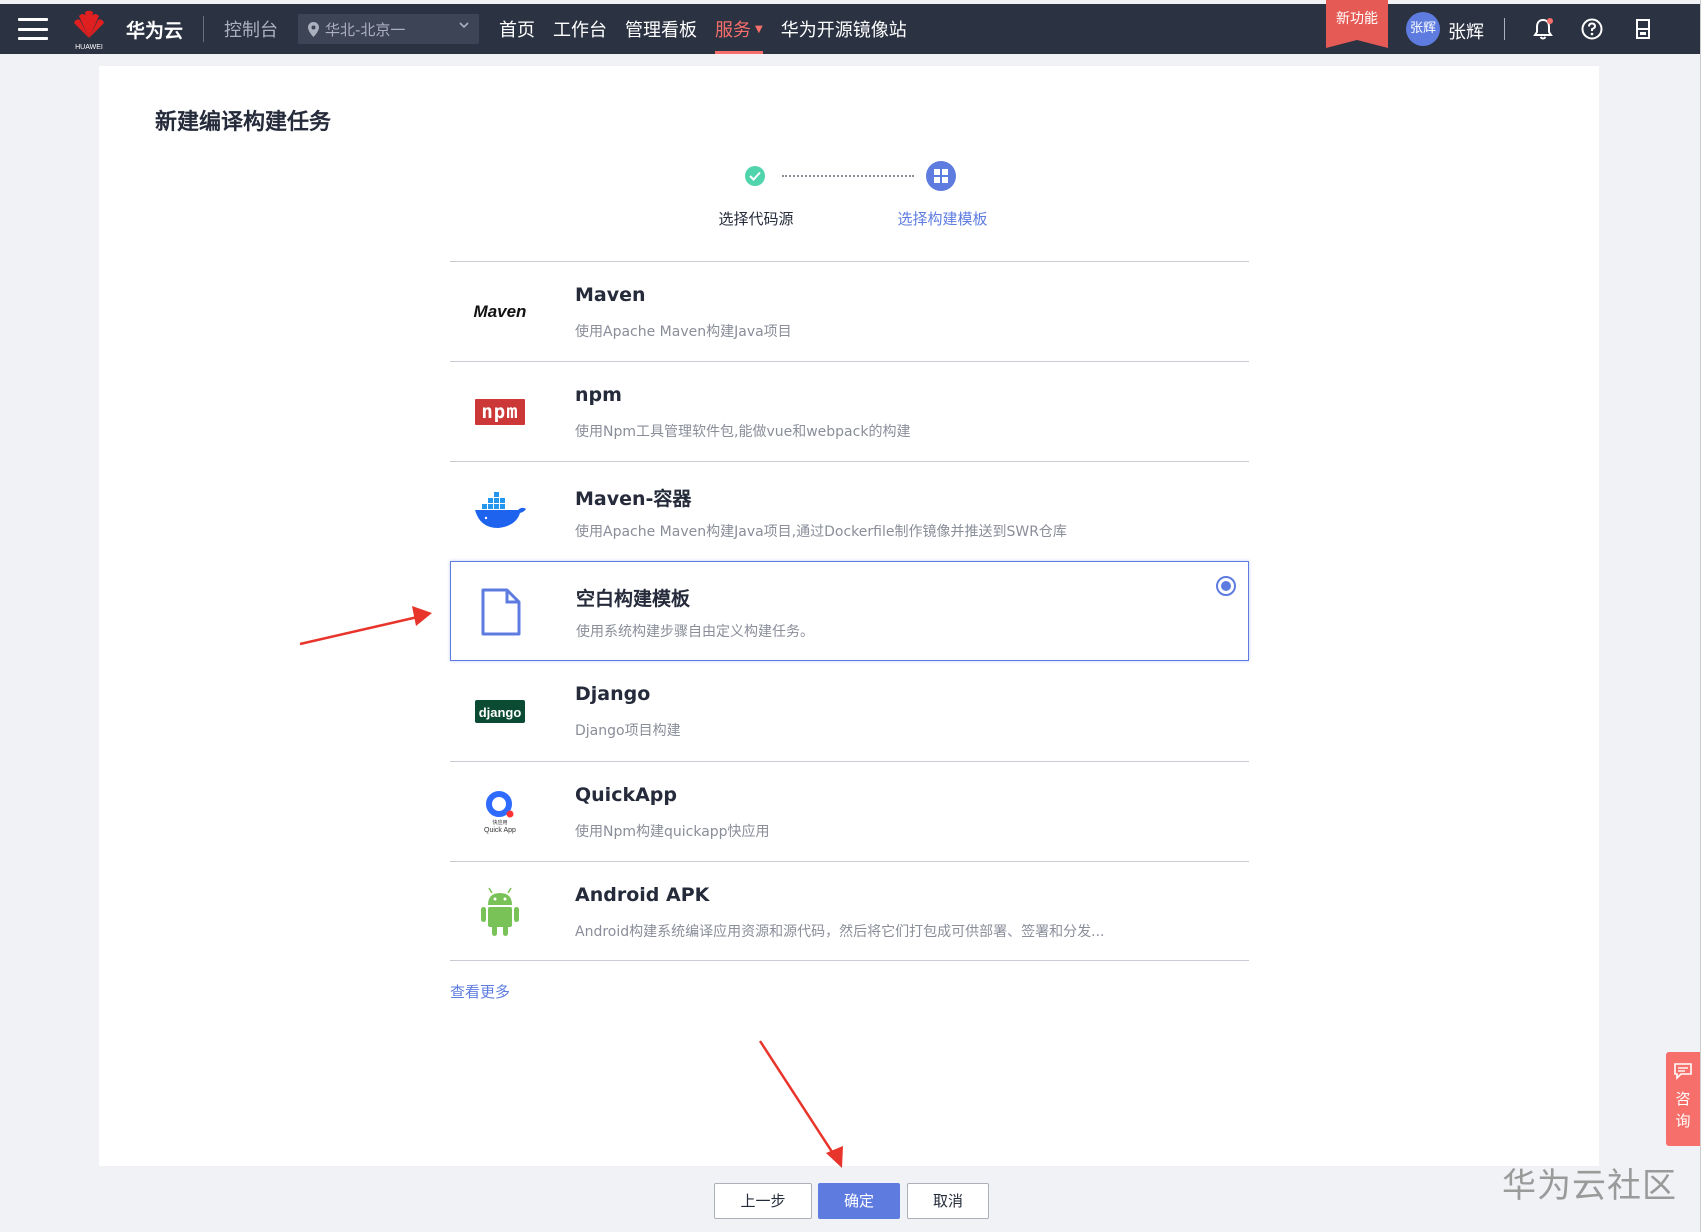 The width and height of the screenshot is (1701, 1232). I want to click on template-name: npm, so click(598, 395).